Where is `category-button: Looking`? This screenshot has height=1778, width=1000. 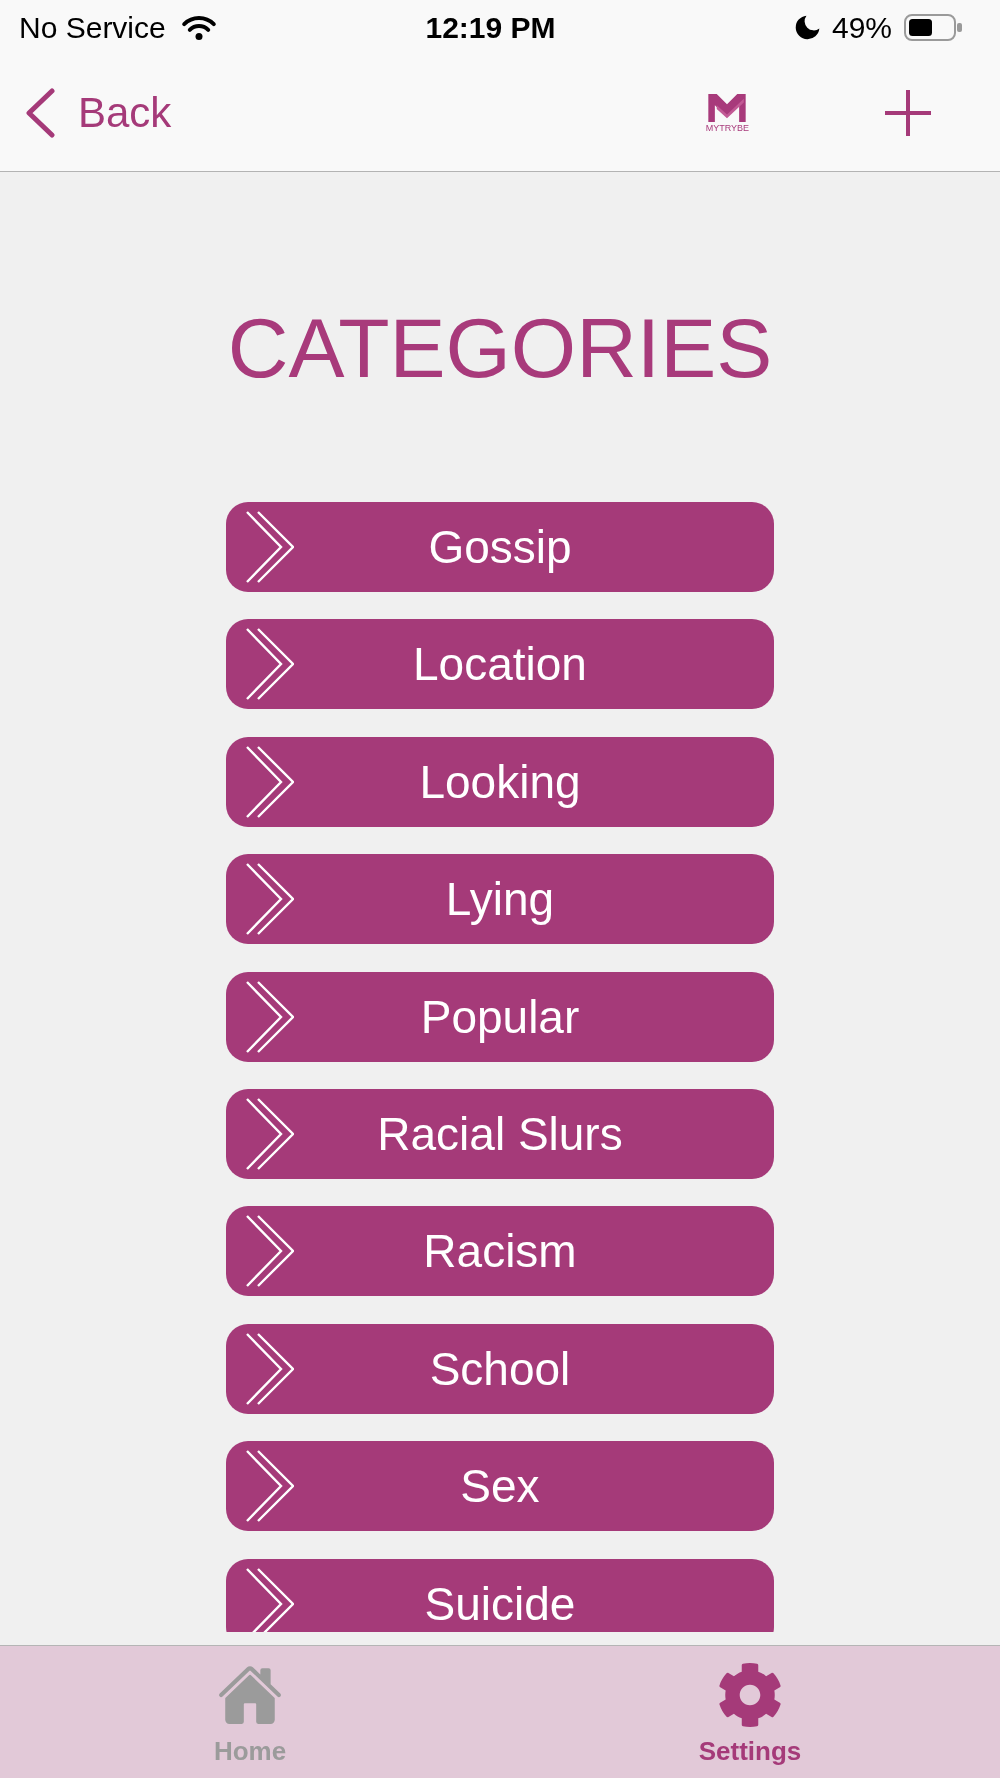
category-button: Looking is located at coordinates (500, 781).